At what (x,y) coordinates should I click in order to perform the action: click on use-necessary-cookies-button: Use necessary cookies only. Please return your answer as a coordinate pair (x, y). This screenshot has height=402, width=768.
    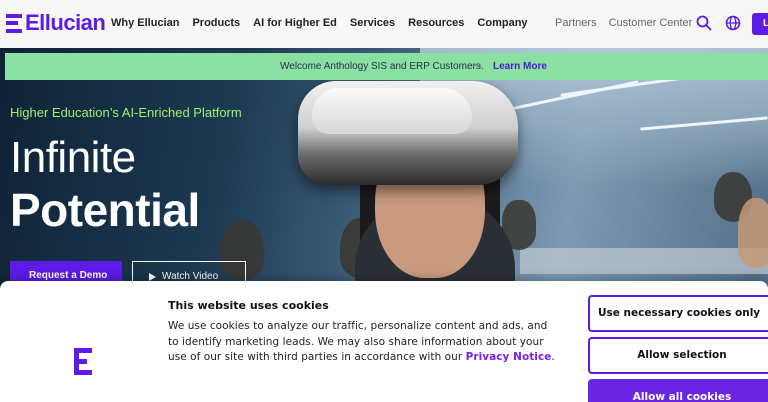
    Looking at the image, I should click on (678, 313).